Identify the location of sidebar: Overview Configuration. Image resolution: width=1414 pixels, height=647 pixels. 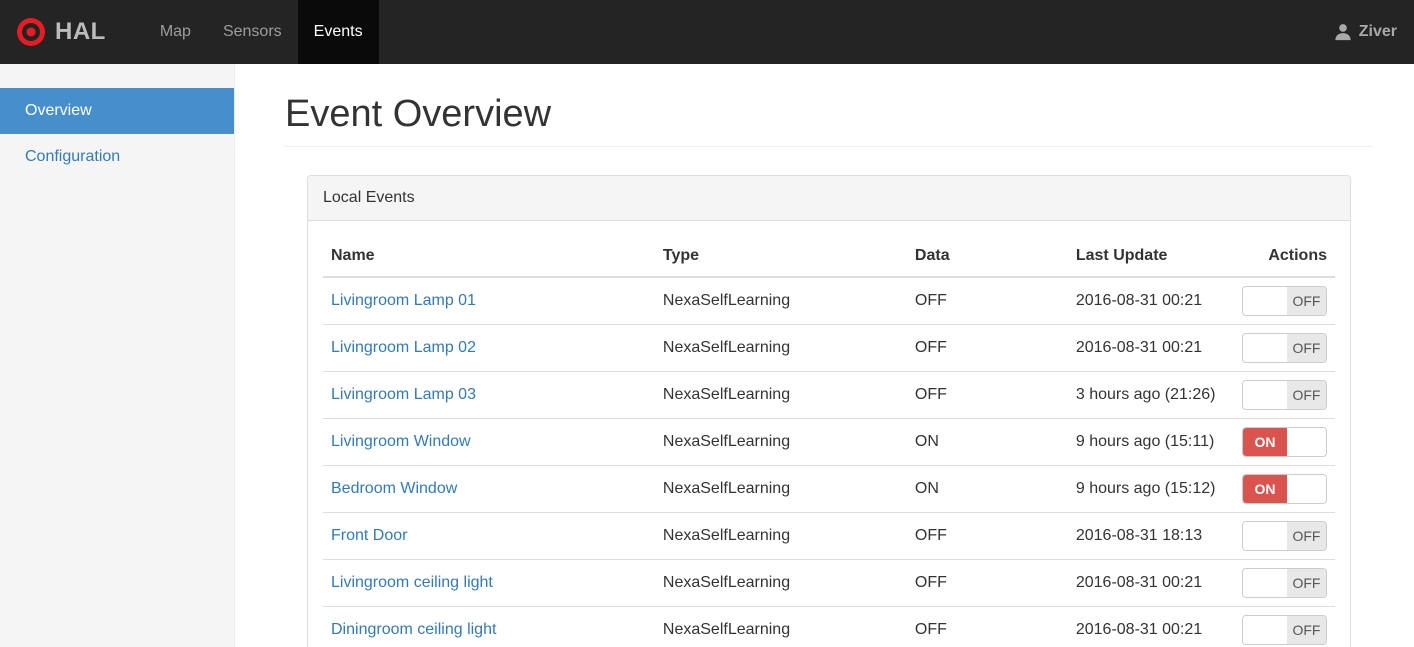
(117, 355).